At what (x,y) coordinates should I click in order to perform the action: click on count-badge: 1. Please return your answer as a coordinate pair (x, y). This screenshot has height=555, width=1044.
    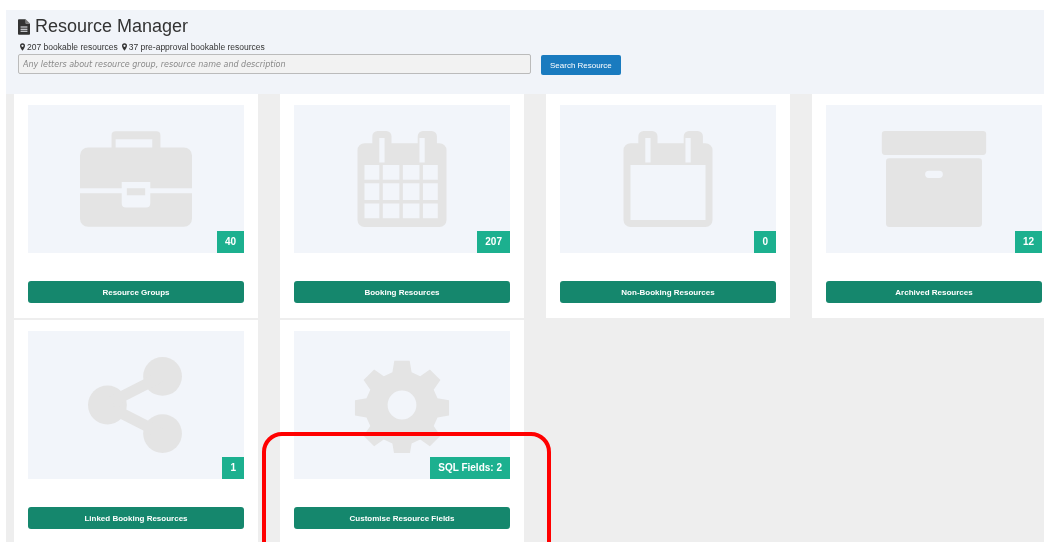
    Looking at the image, I should click on (233, 468).